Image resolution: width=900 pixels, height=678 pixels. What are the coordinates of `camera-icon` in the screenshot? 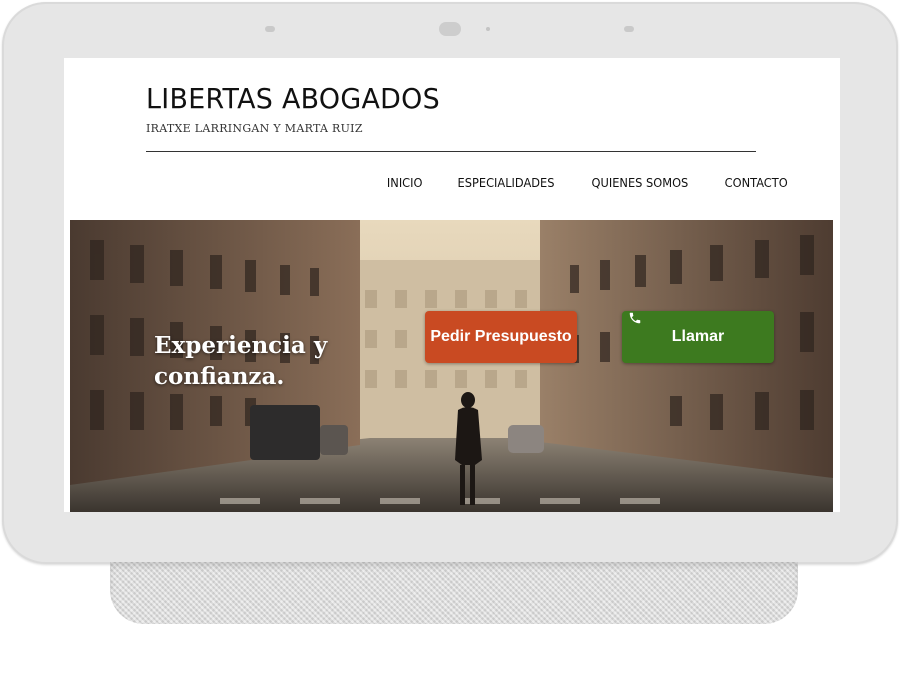 It's located at (450, 29).